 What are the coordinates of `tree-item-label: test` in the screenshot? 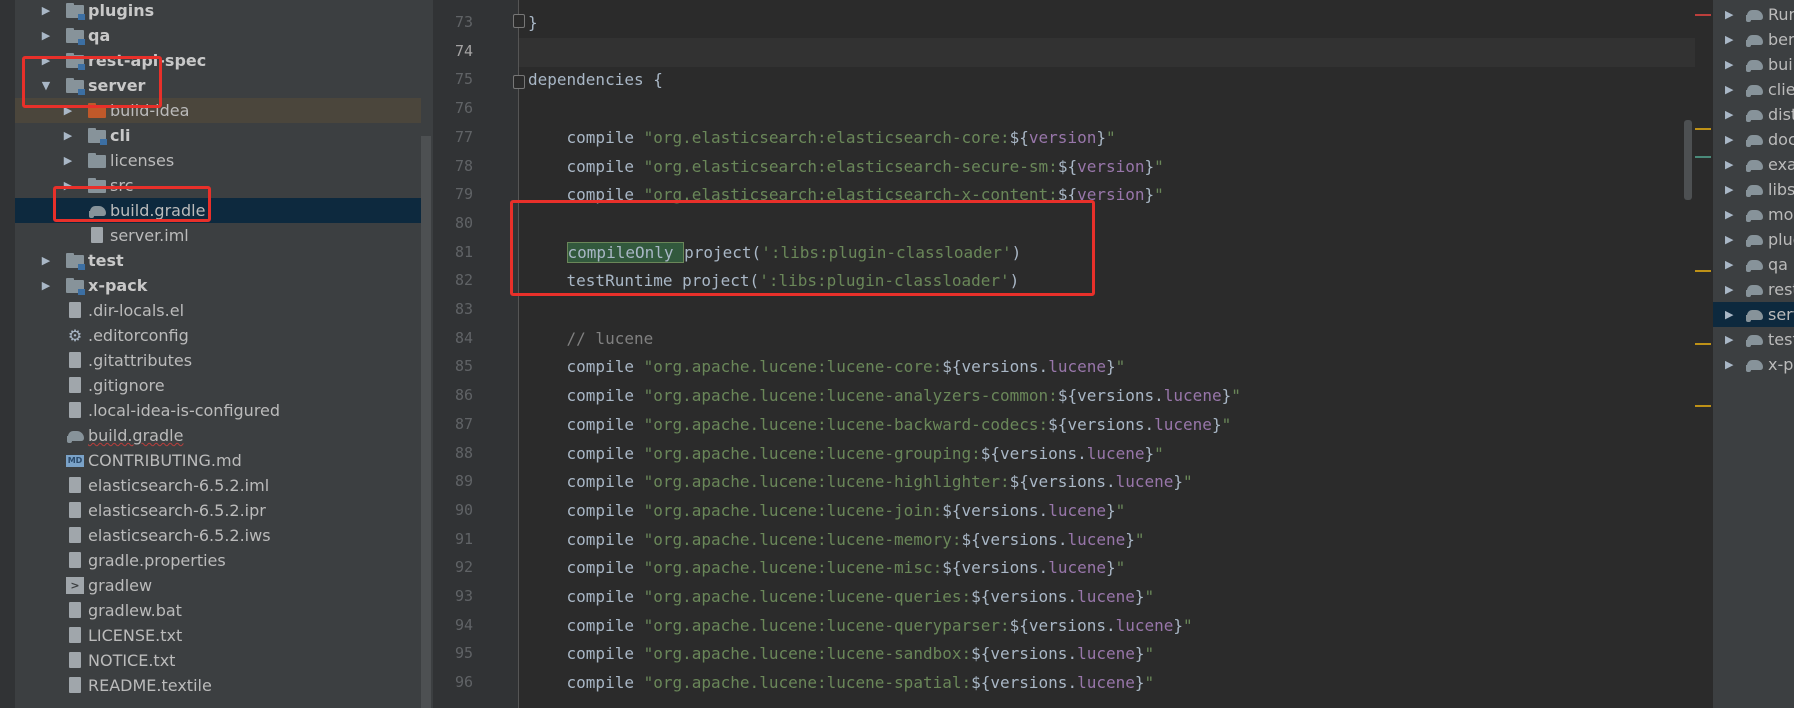 It's located at (106, 260).